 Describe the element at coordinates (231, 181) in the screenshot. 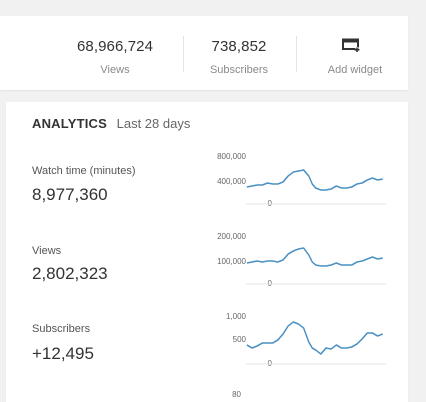

I see `watch-time-tick-mid: 400,000` at that location.